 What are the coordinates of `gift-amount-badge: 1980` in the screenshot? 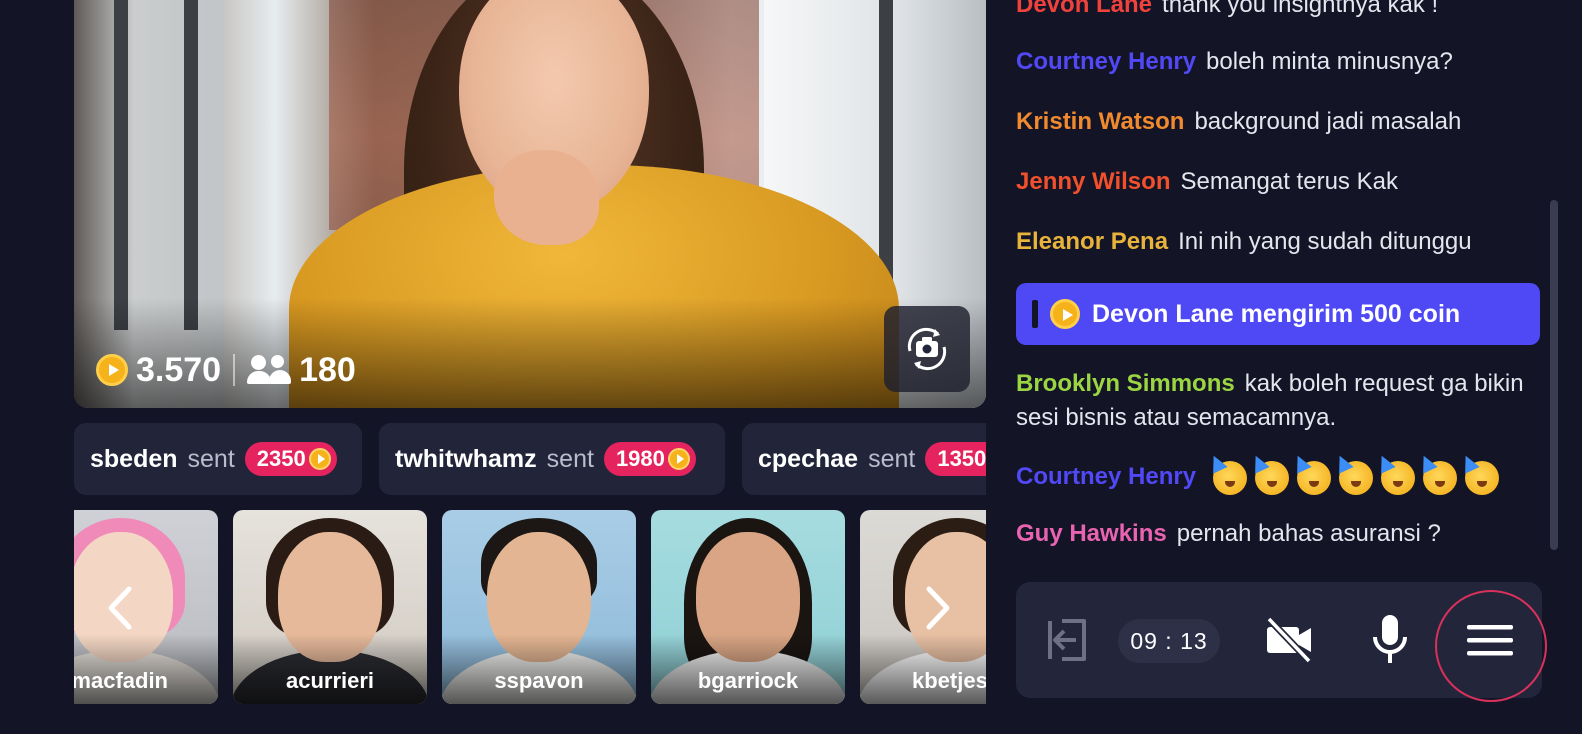 It's located at (649, 459).